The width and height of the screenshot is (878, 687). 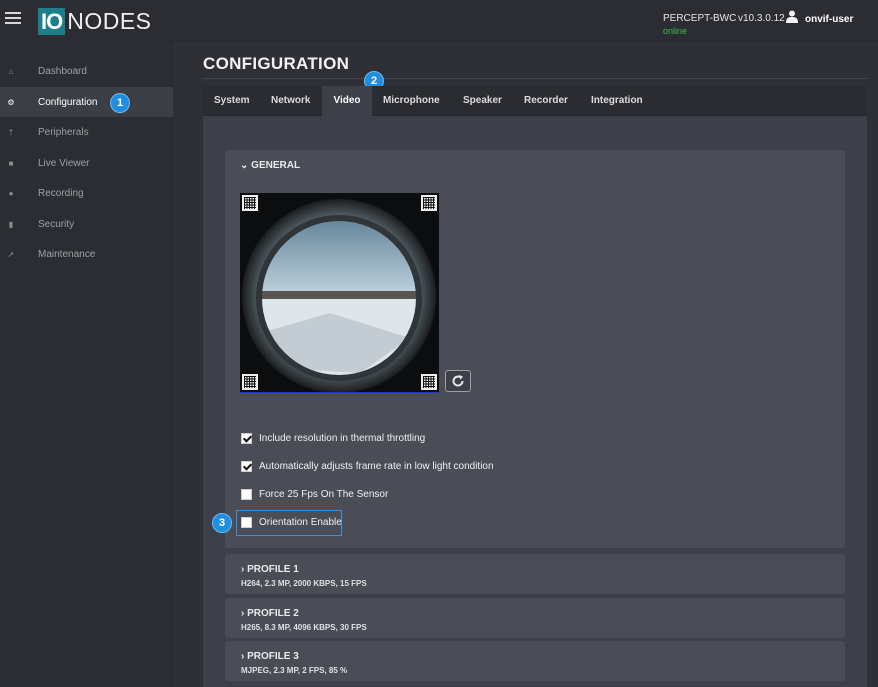 I want to click on tab-microphone: Microphone, so click(x=411, y=101).